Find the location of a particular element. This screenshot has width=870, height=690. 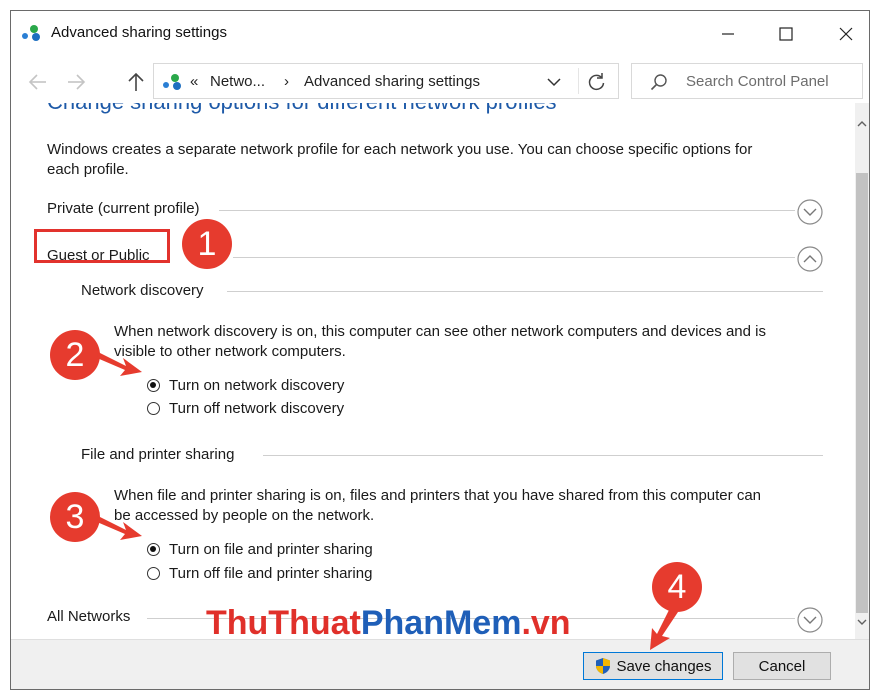

window-title: Advanced sharing settings is located at coordinates (139, 32).